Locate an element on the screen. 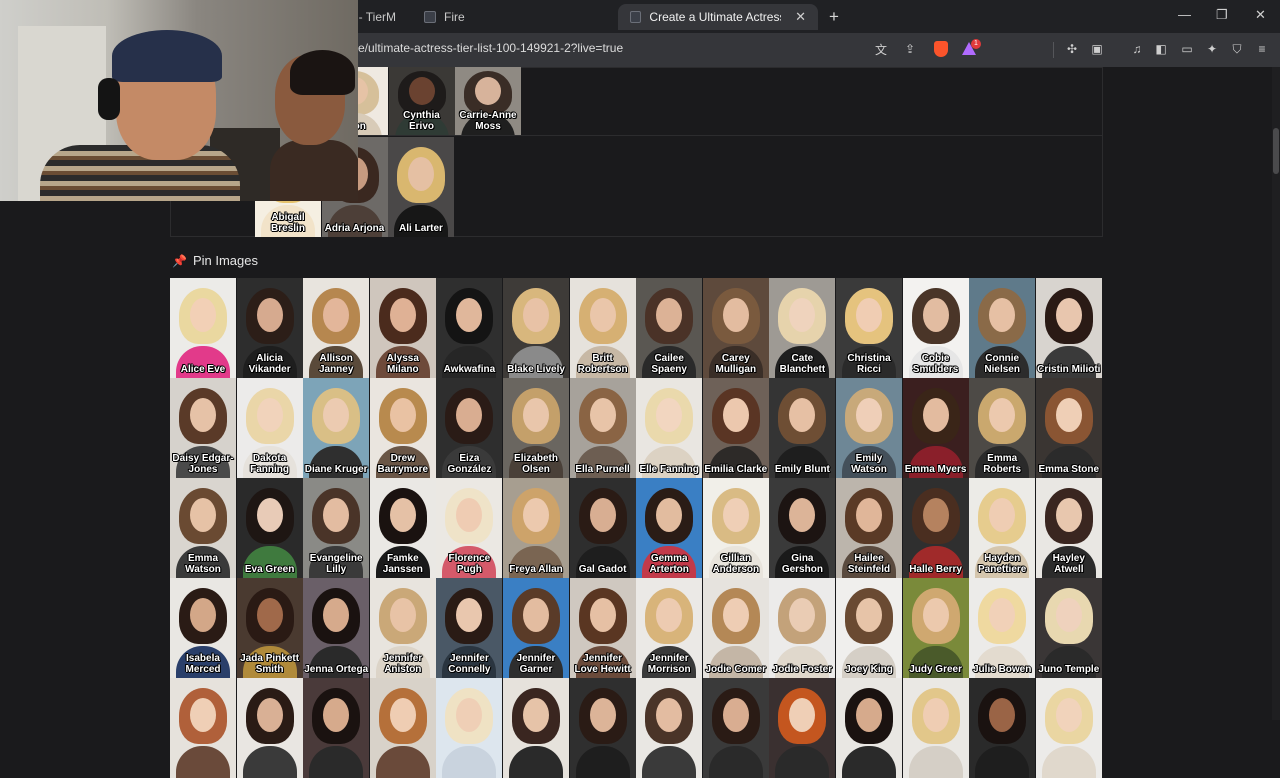  actress-tile: Britt Robertson is located at coordinates (602, 328).